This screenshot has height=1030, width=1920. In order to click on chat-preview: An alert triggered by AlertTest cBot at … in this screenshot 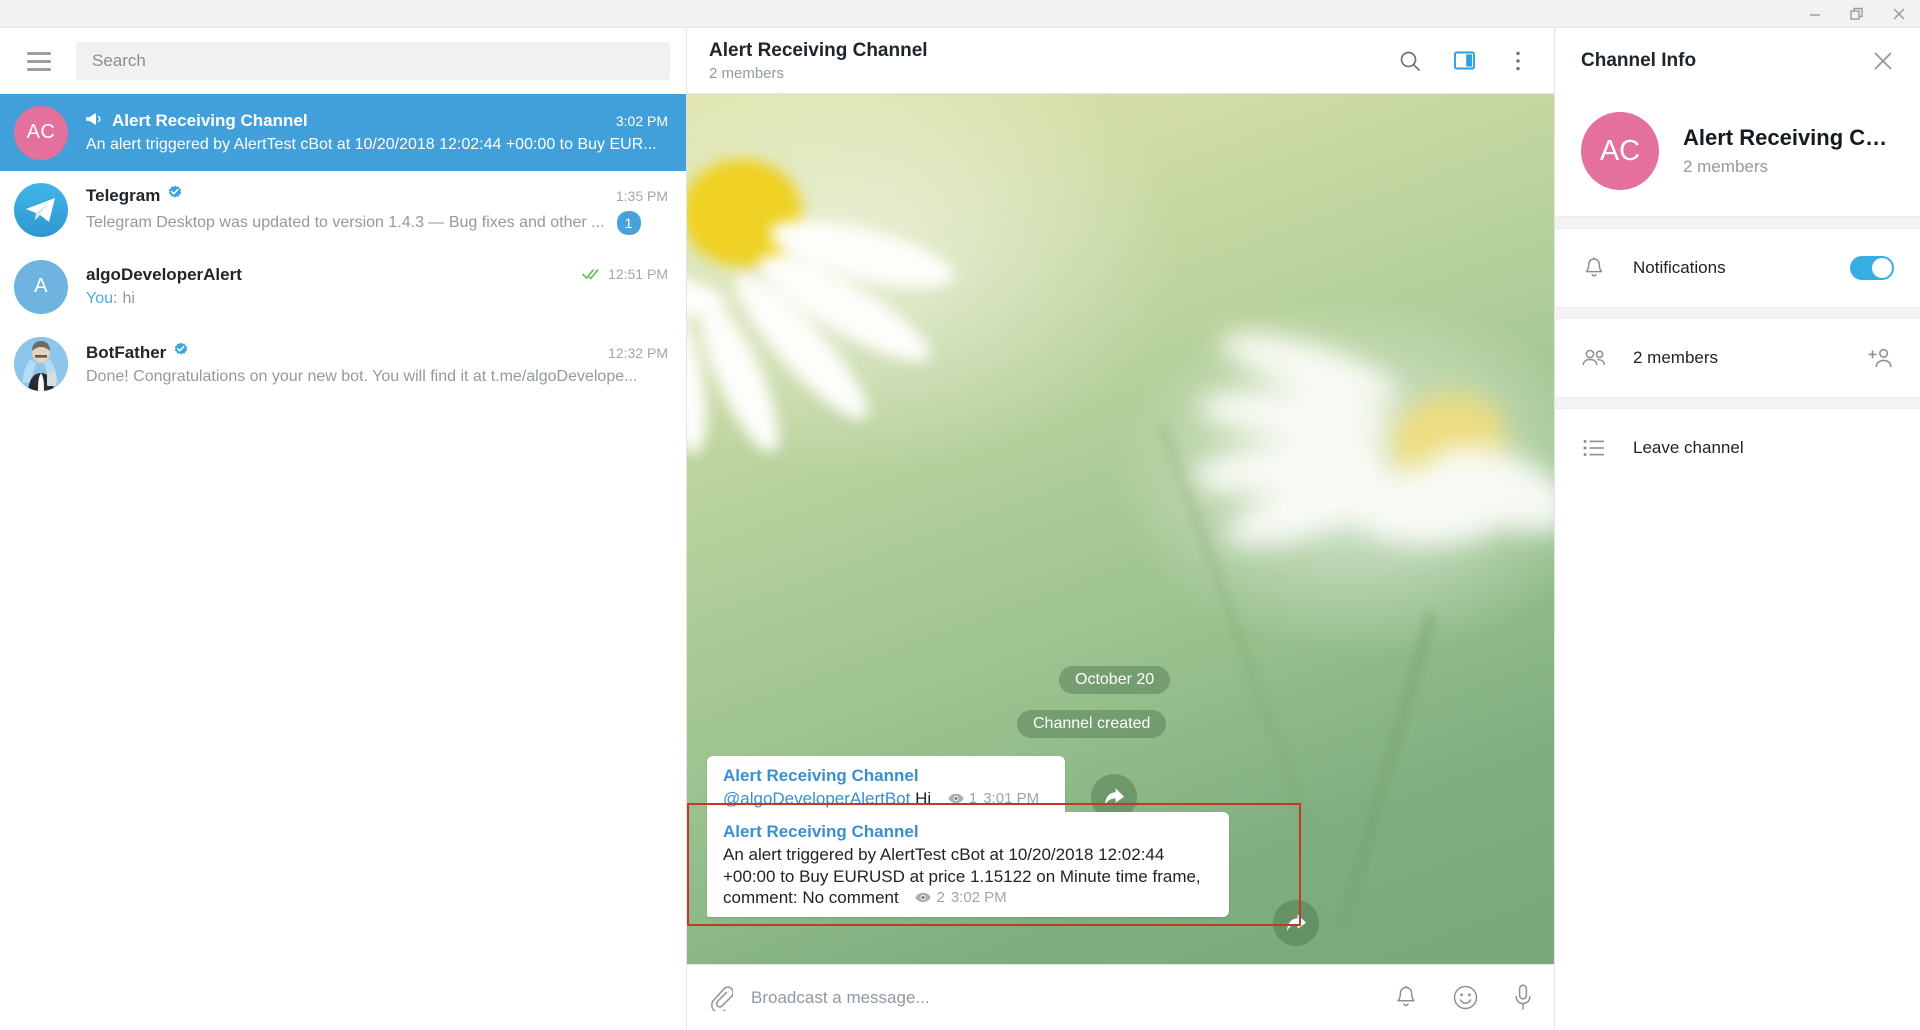, I will do `click(371, 144)`.